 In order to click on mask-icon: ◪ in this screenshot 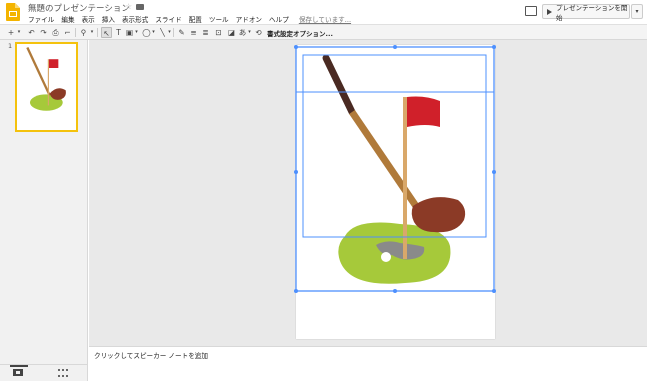, I will do `click(231, 32)`.